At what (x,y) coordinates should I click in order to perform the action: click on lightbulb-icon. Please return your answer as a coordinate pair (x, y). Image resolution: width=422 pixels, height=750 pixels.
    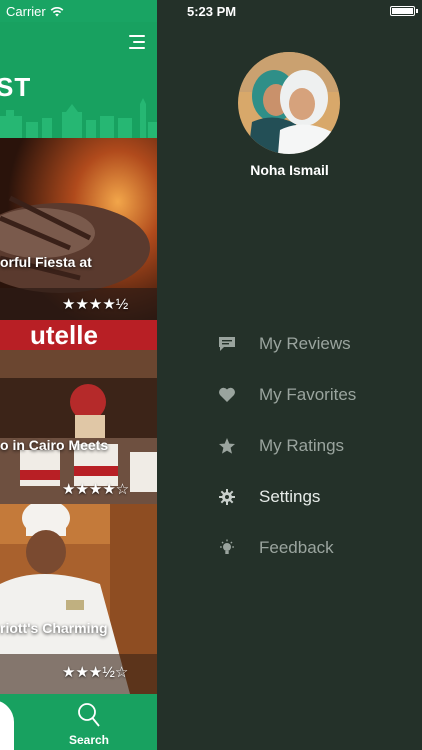
    Looking at the image, I should click on (227, 548).